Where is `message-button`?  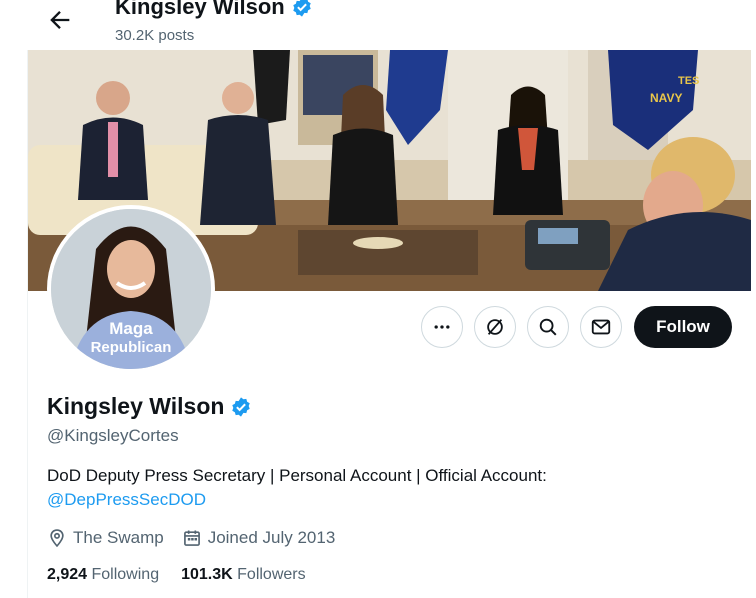 message-button is located at coordinates (601, 327).